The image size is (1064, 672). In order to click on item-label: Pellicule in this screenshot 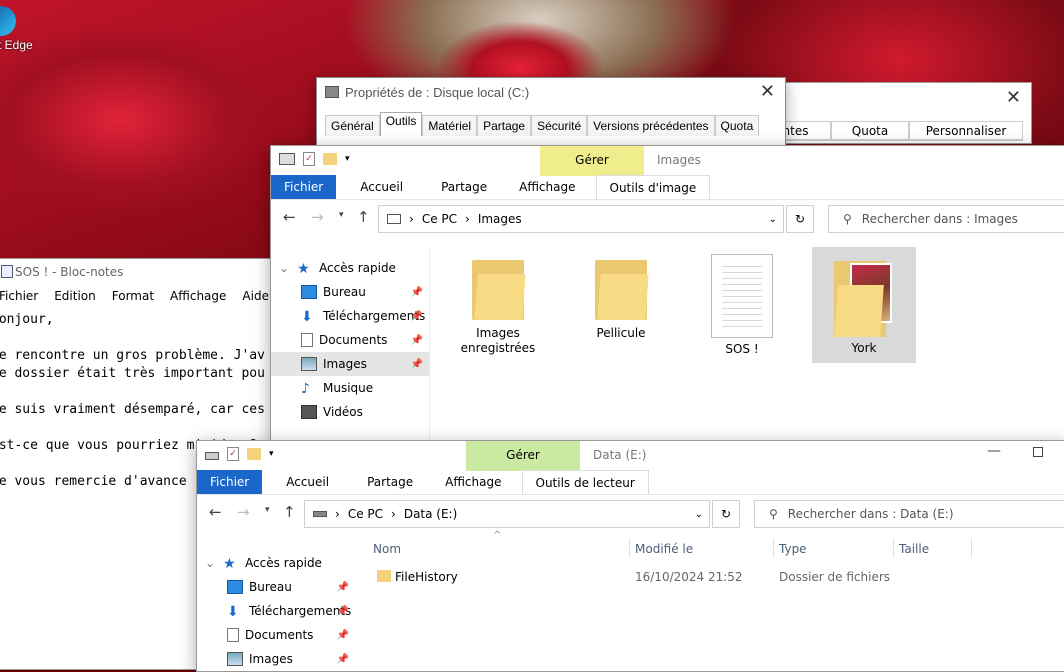, I will do `click(621, 333)`.